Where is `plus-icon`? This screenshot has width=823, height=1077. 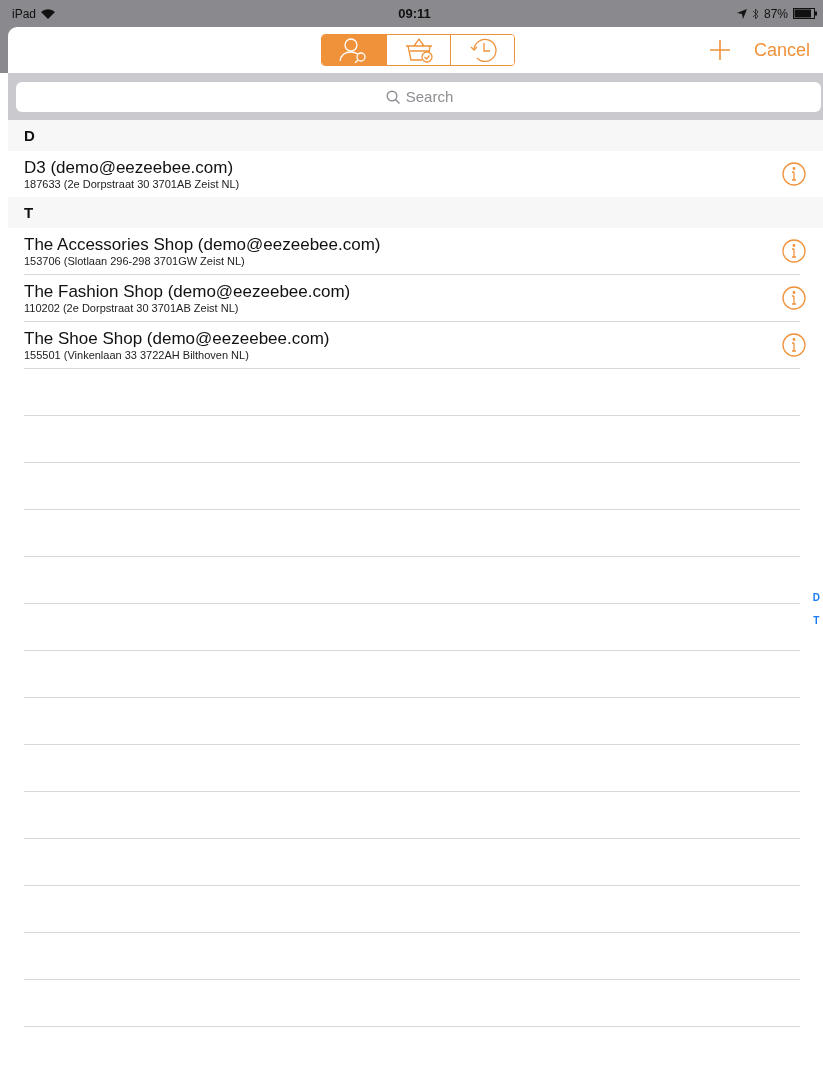
plus-icon is located at coordinates (719, 50).